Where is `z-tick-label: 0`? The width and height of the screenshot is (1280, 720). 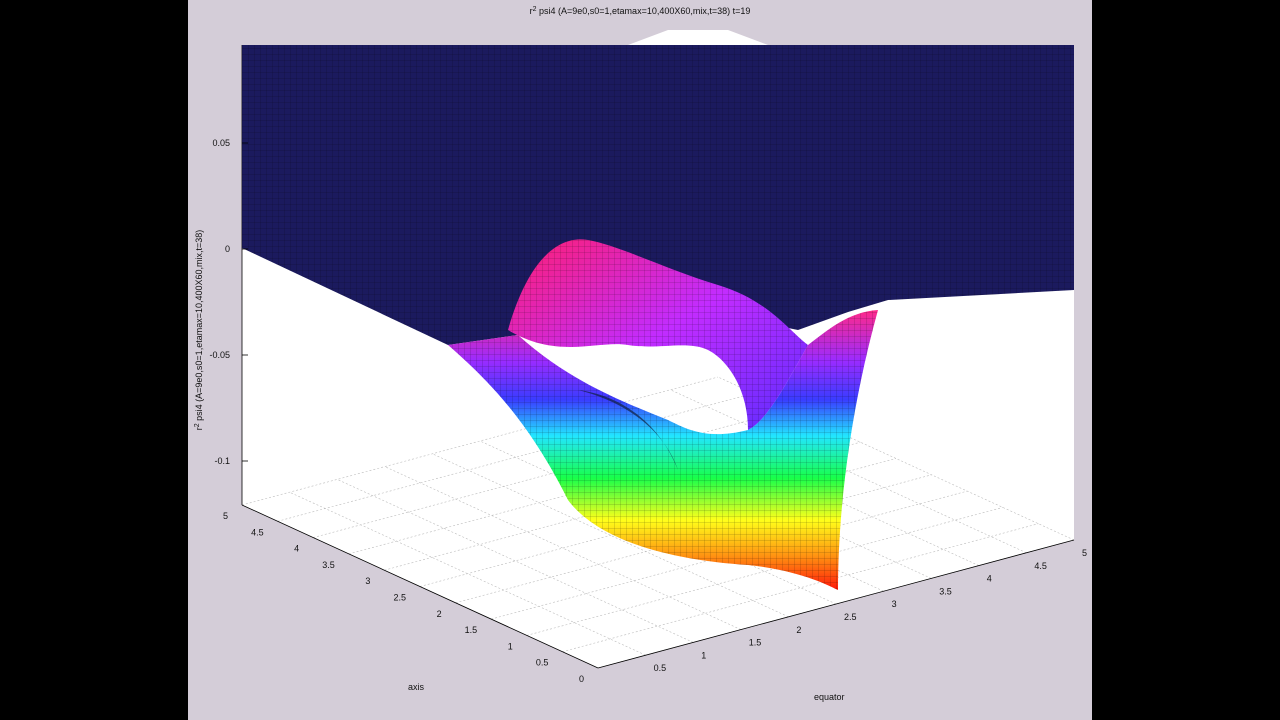 z-tick-label: 0 is located at coordinates (227, 249).